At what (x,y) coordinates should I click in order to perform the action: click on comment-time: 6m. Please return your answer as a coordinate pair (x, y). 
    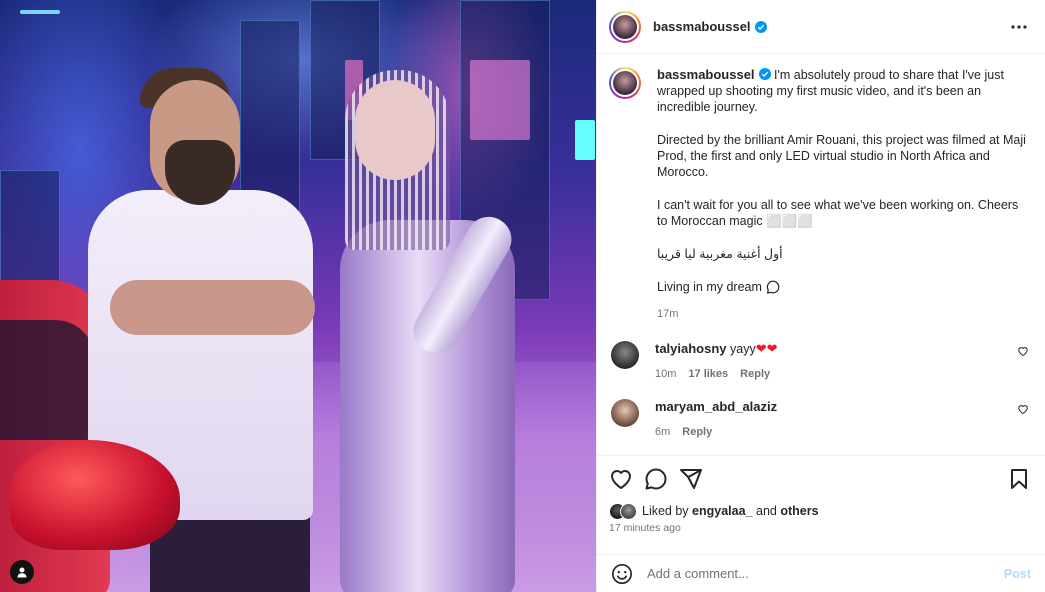
    Looking at the image, I should click on (663, 432).